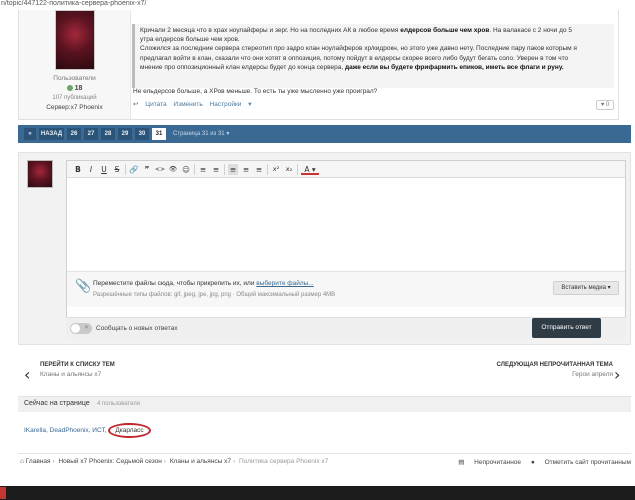 The image size is (635, 500). What do you see at coordinates (346, 169) in the screenshot?
I see `editor-toolbar: B I U S 🔗 ” <> 👁 ☺ ≡ ≡ ≡ ≡ ≡ x² x₂ A ▾` at bounding box center [346, 169].